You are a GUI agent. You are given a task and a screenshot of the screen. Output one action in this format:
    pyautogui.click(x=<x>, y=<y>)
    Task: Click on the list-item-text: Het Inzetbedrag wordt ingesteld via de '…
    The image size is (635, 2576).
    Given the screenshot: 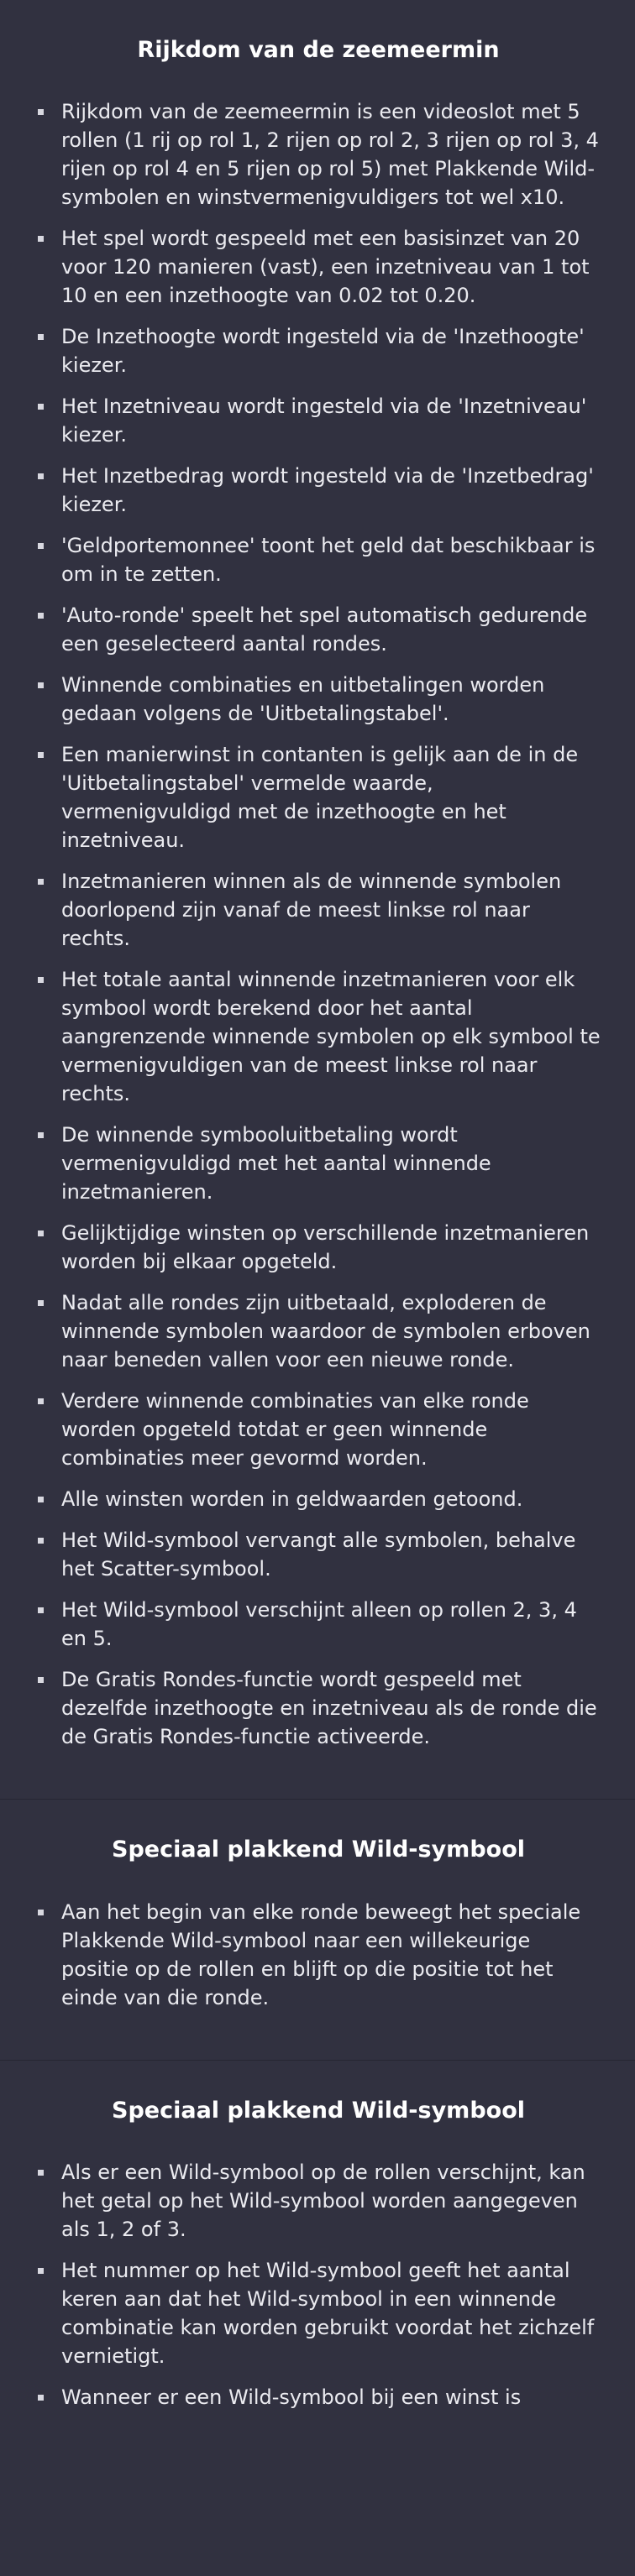 What is the action you would take?
    pyautogui.click(x=327, y=490)
    